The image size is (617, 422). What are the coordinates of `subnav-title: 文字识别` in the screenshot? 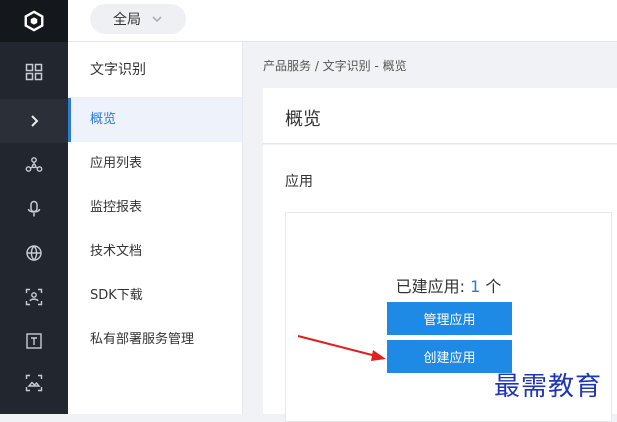 It's located at (155, 70).